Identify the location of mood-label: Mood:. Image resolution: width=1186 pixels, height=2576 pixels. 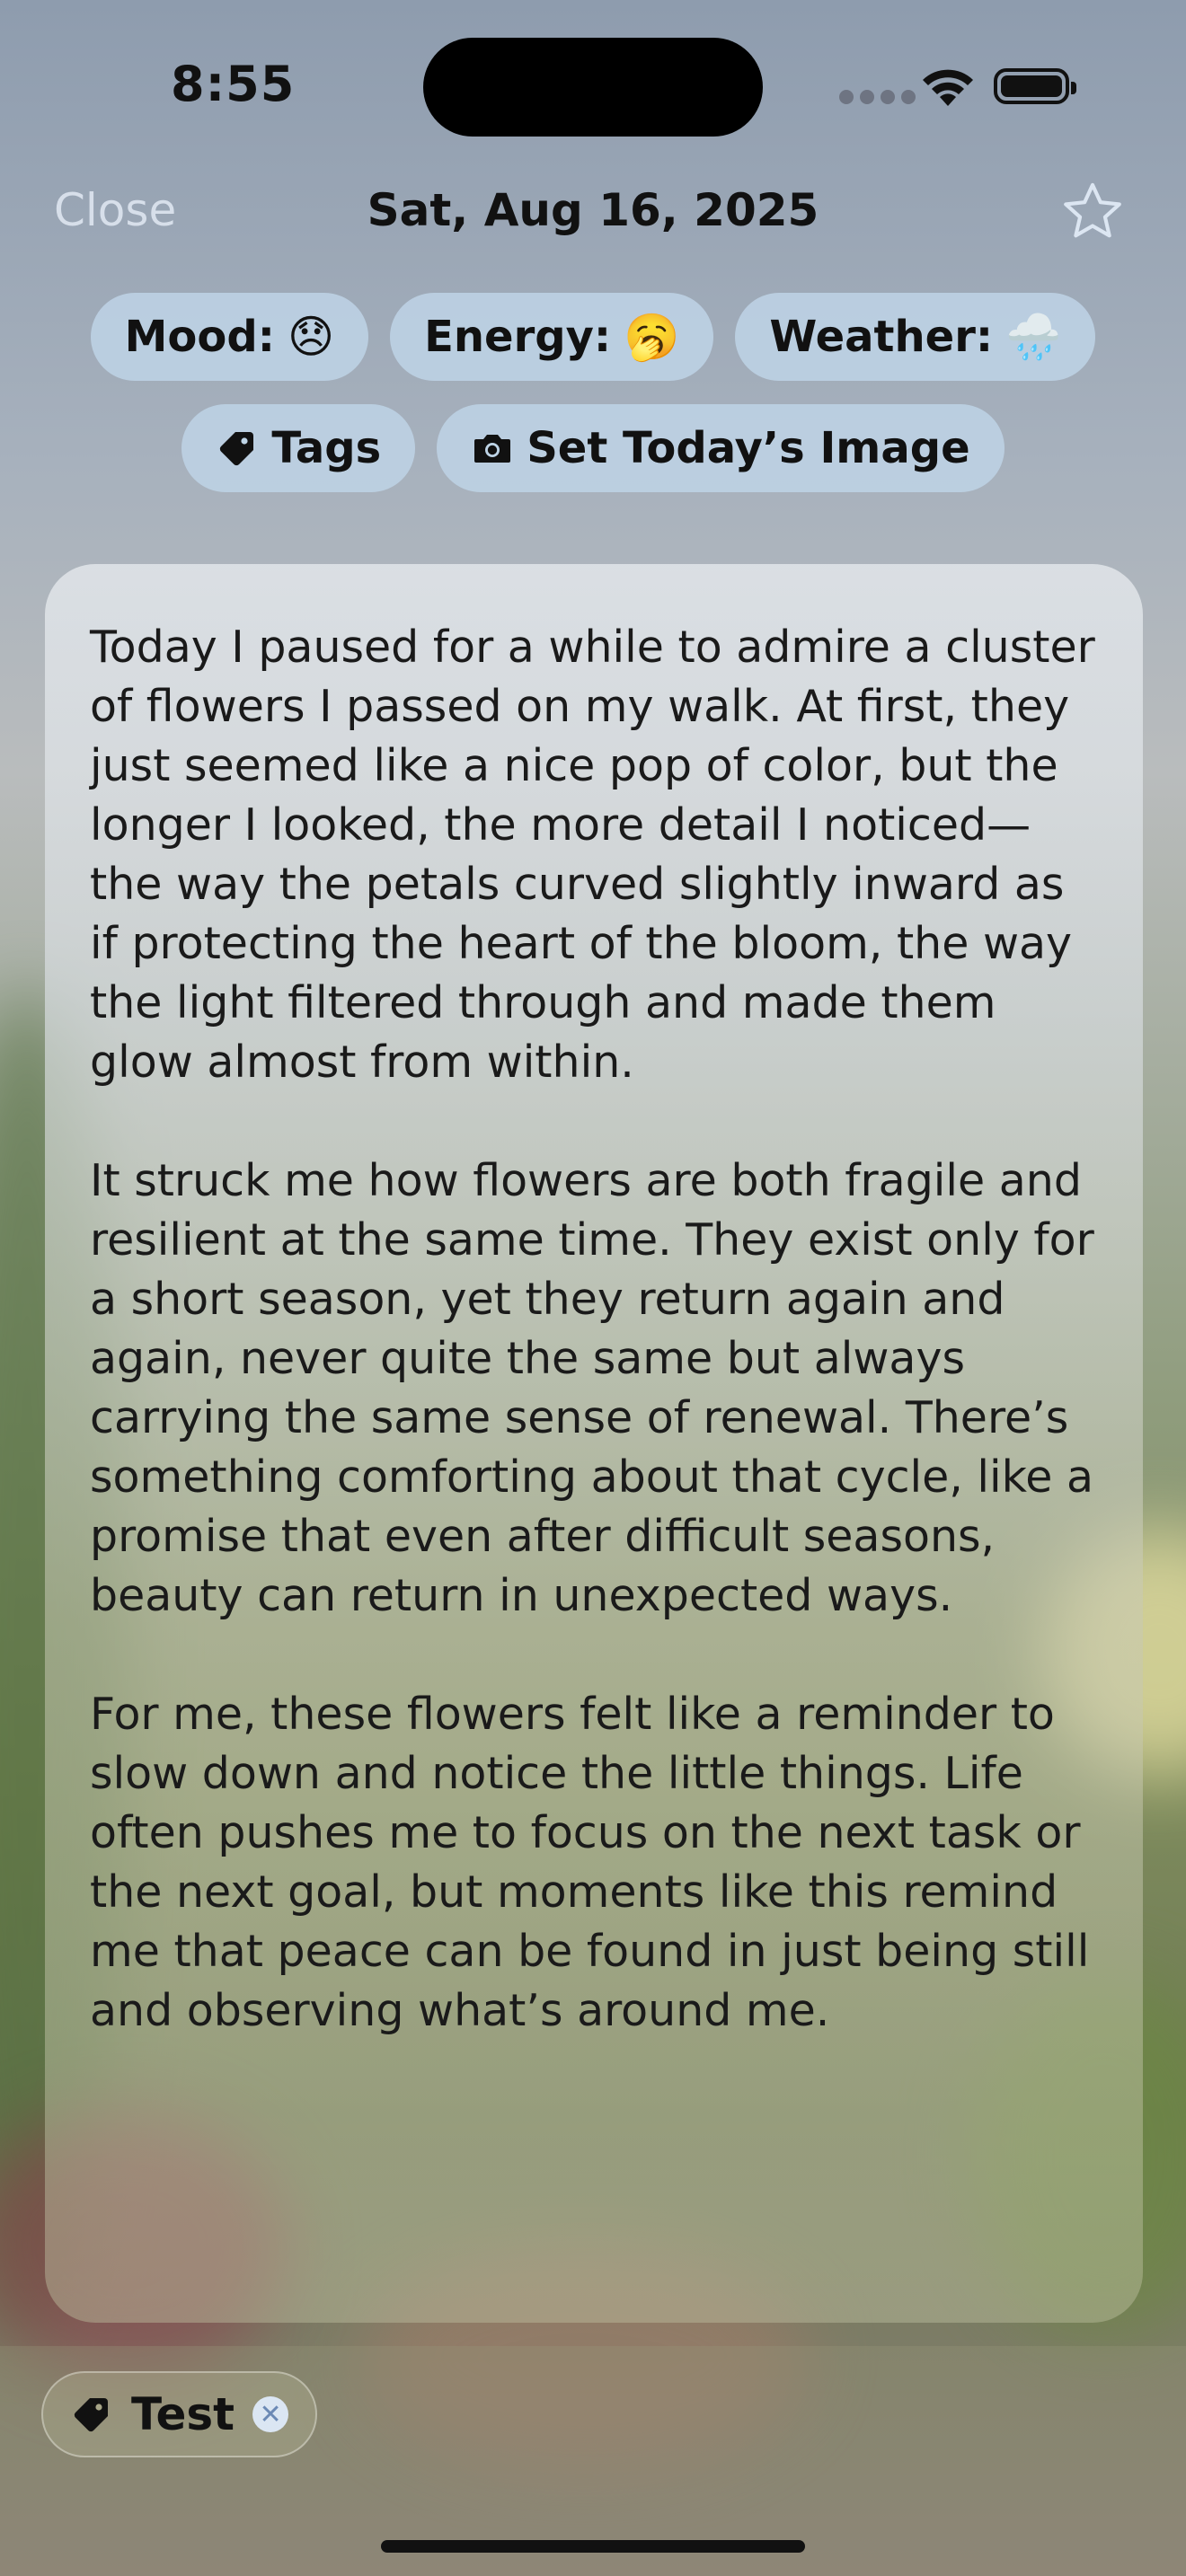
(199, 337).